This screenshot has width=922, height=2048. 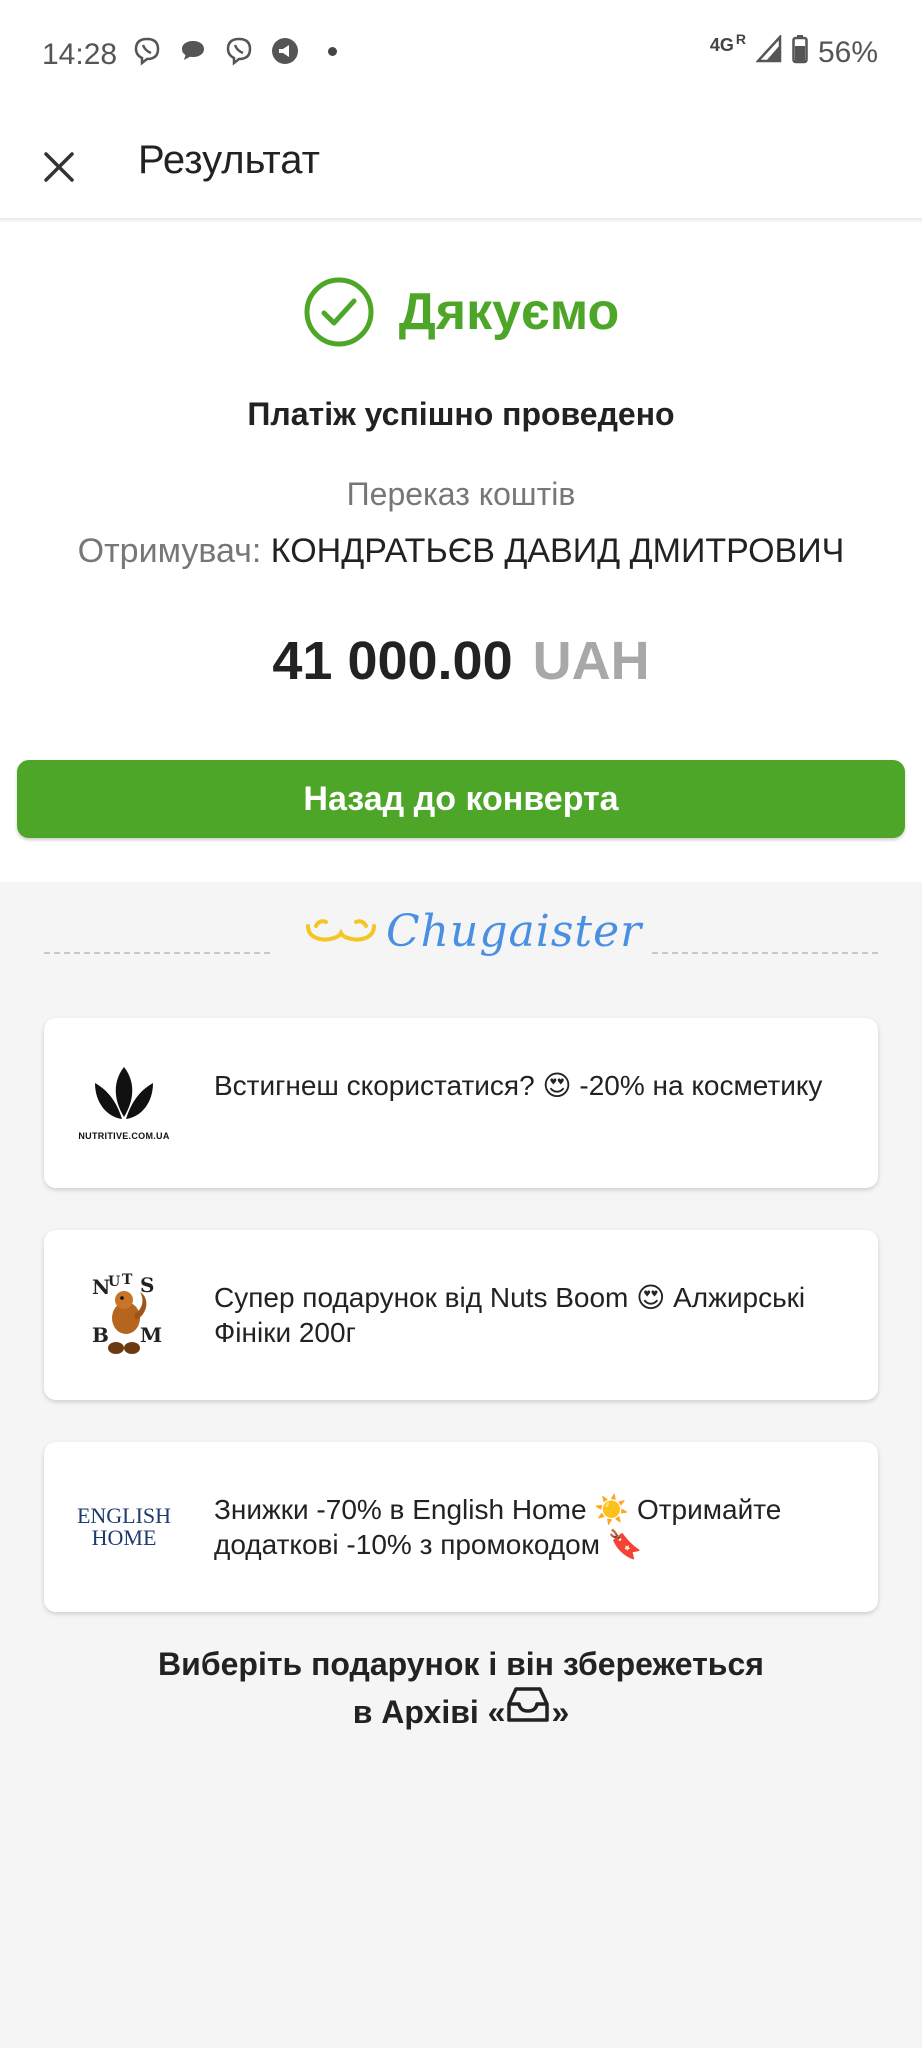 I want to click on archive-note-suffix: », so click(x=560, y=1712).